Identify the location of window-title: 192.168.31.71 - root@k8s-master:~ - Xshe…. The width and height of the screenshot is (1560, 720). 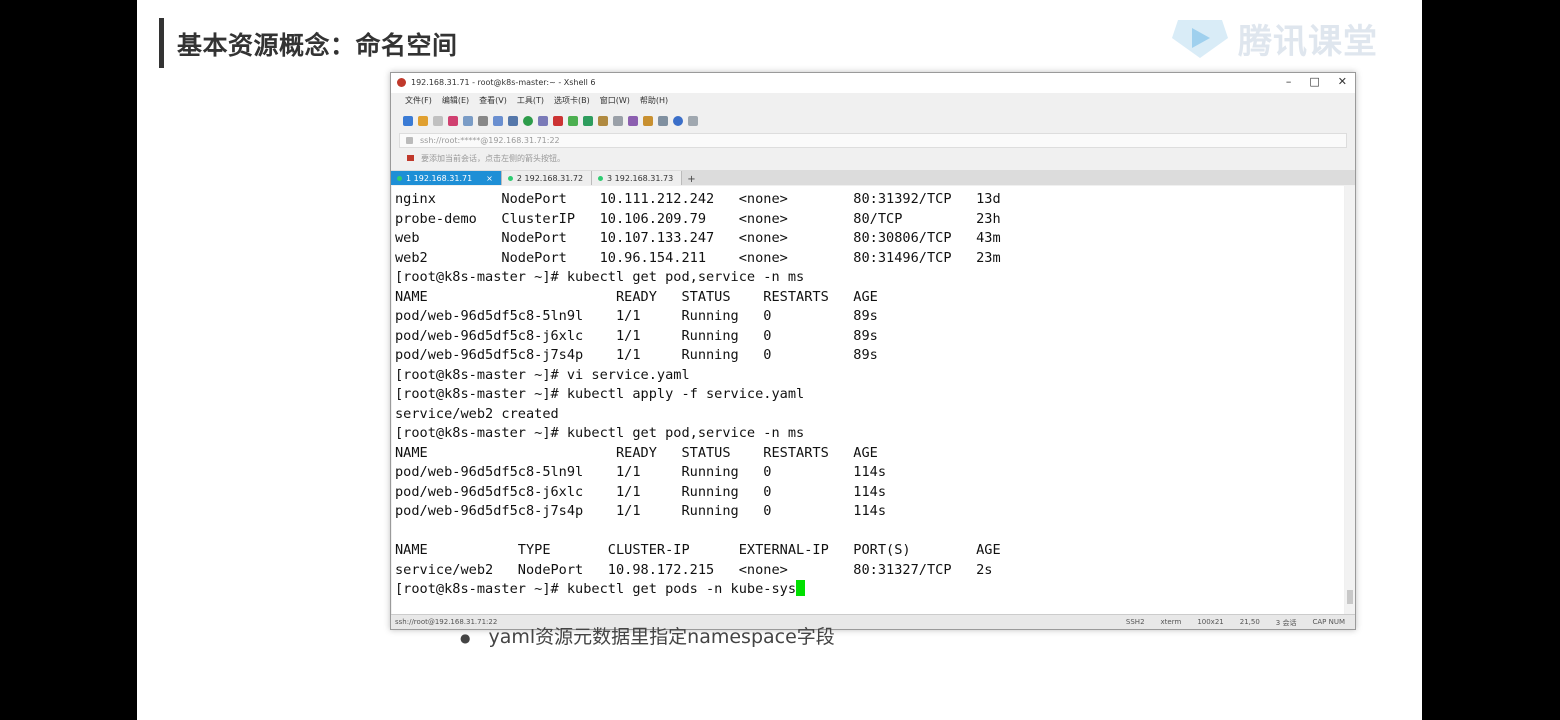
(503, 82).